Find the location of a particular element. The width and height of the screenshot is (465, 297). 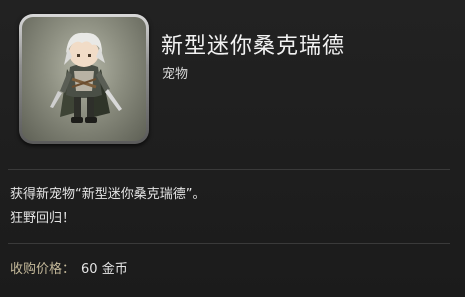

item-icon-frame is located at coordinates (84, 79).